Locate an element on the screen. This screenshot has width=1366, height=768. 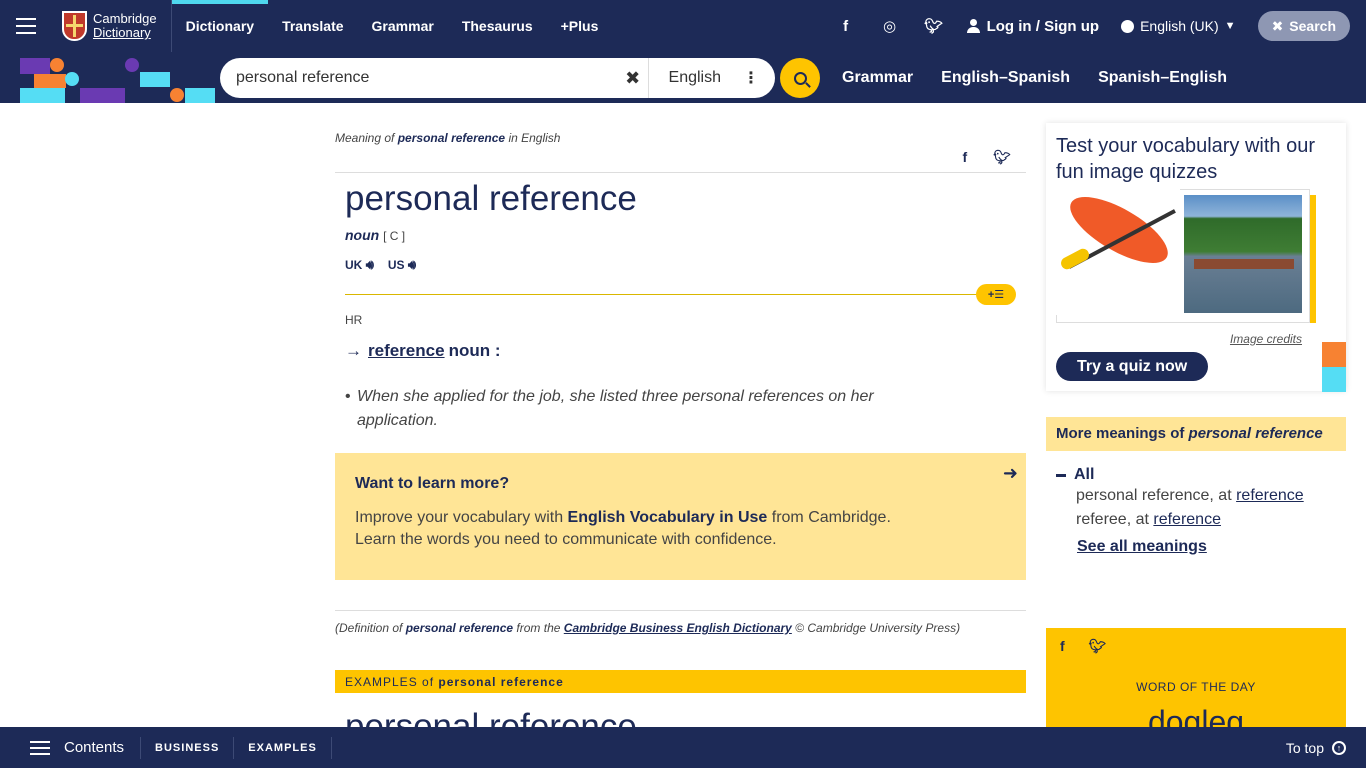
try-quiz-button: Try a quiz now is located at coordinates (1132, 366).